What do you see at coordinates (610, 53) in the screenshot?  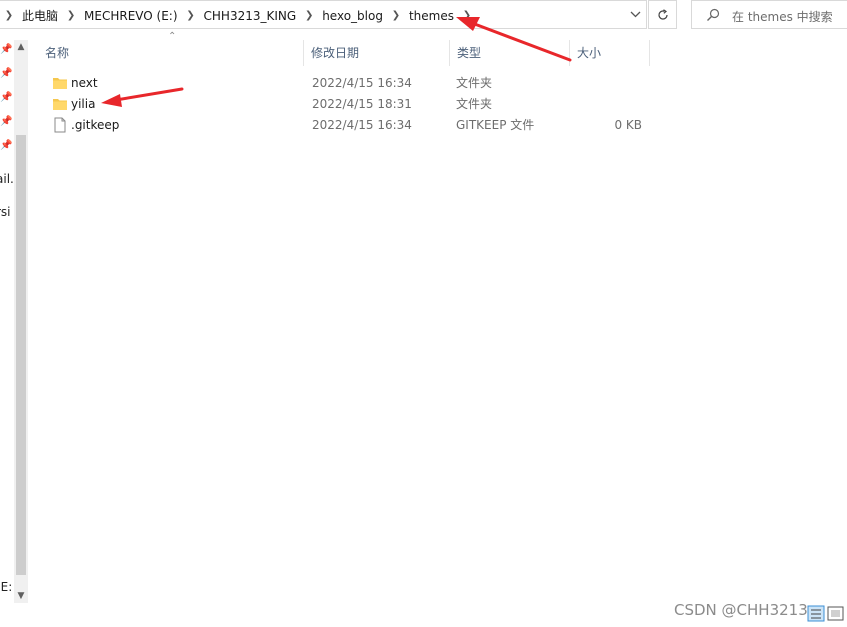 I see `column-size: 大小` at bounding box center [610, 53].